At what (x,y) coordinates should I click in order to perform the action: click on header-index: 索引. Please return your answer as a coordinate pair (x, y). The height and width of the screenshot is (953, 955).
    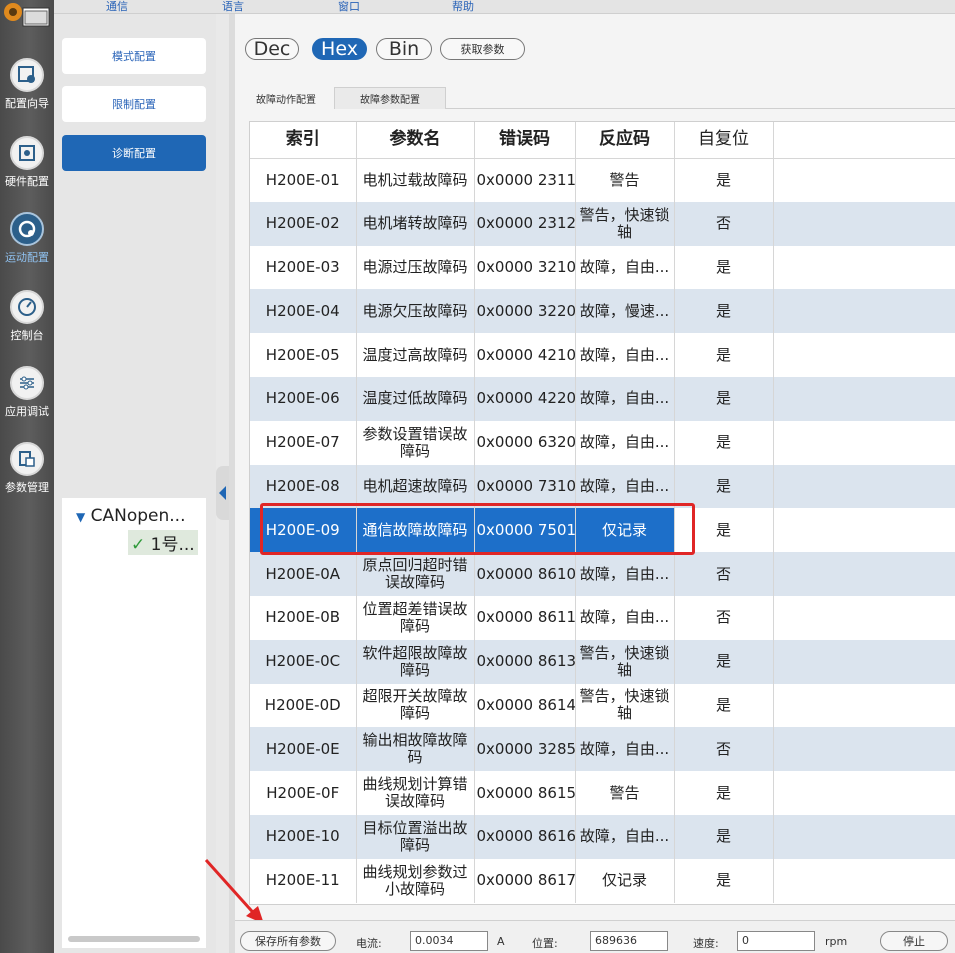
    Looking at the image, I should click on (303, 140).